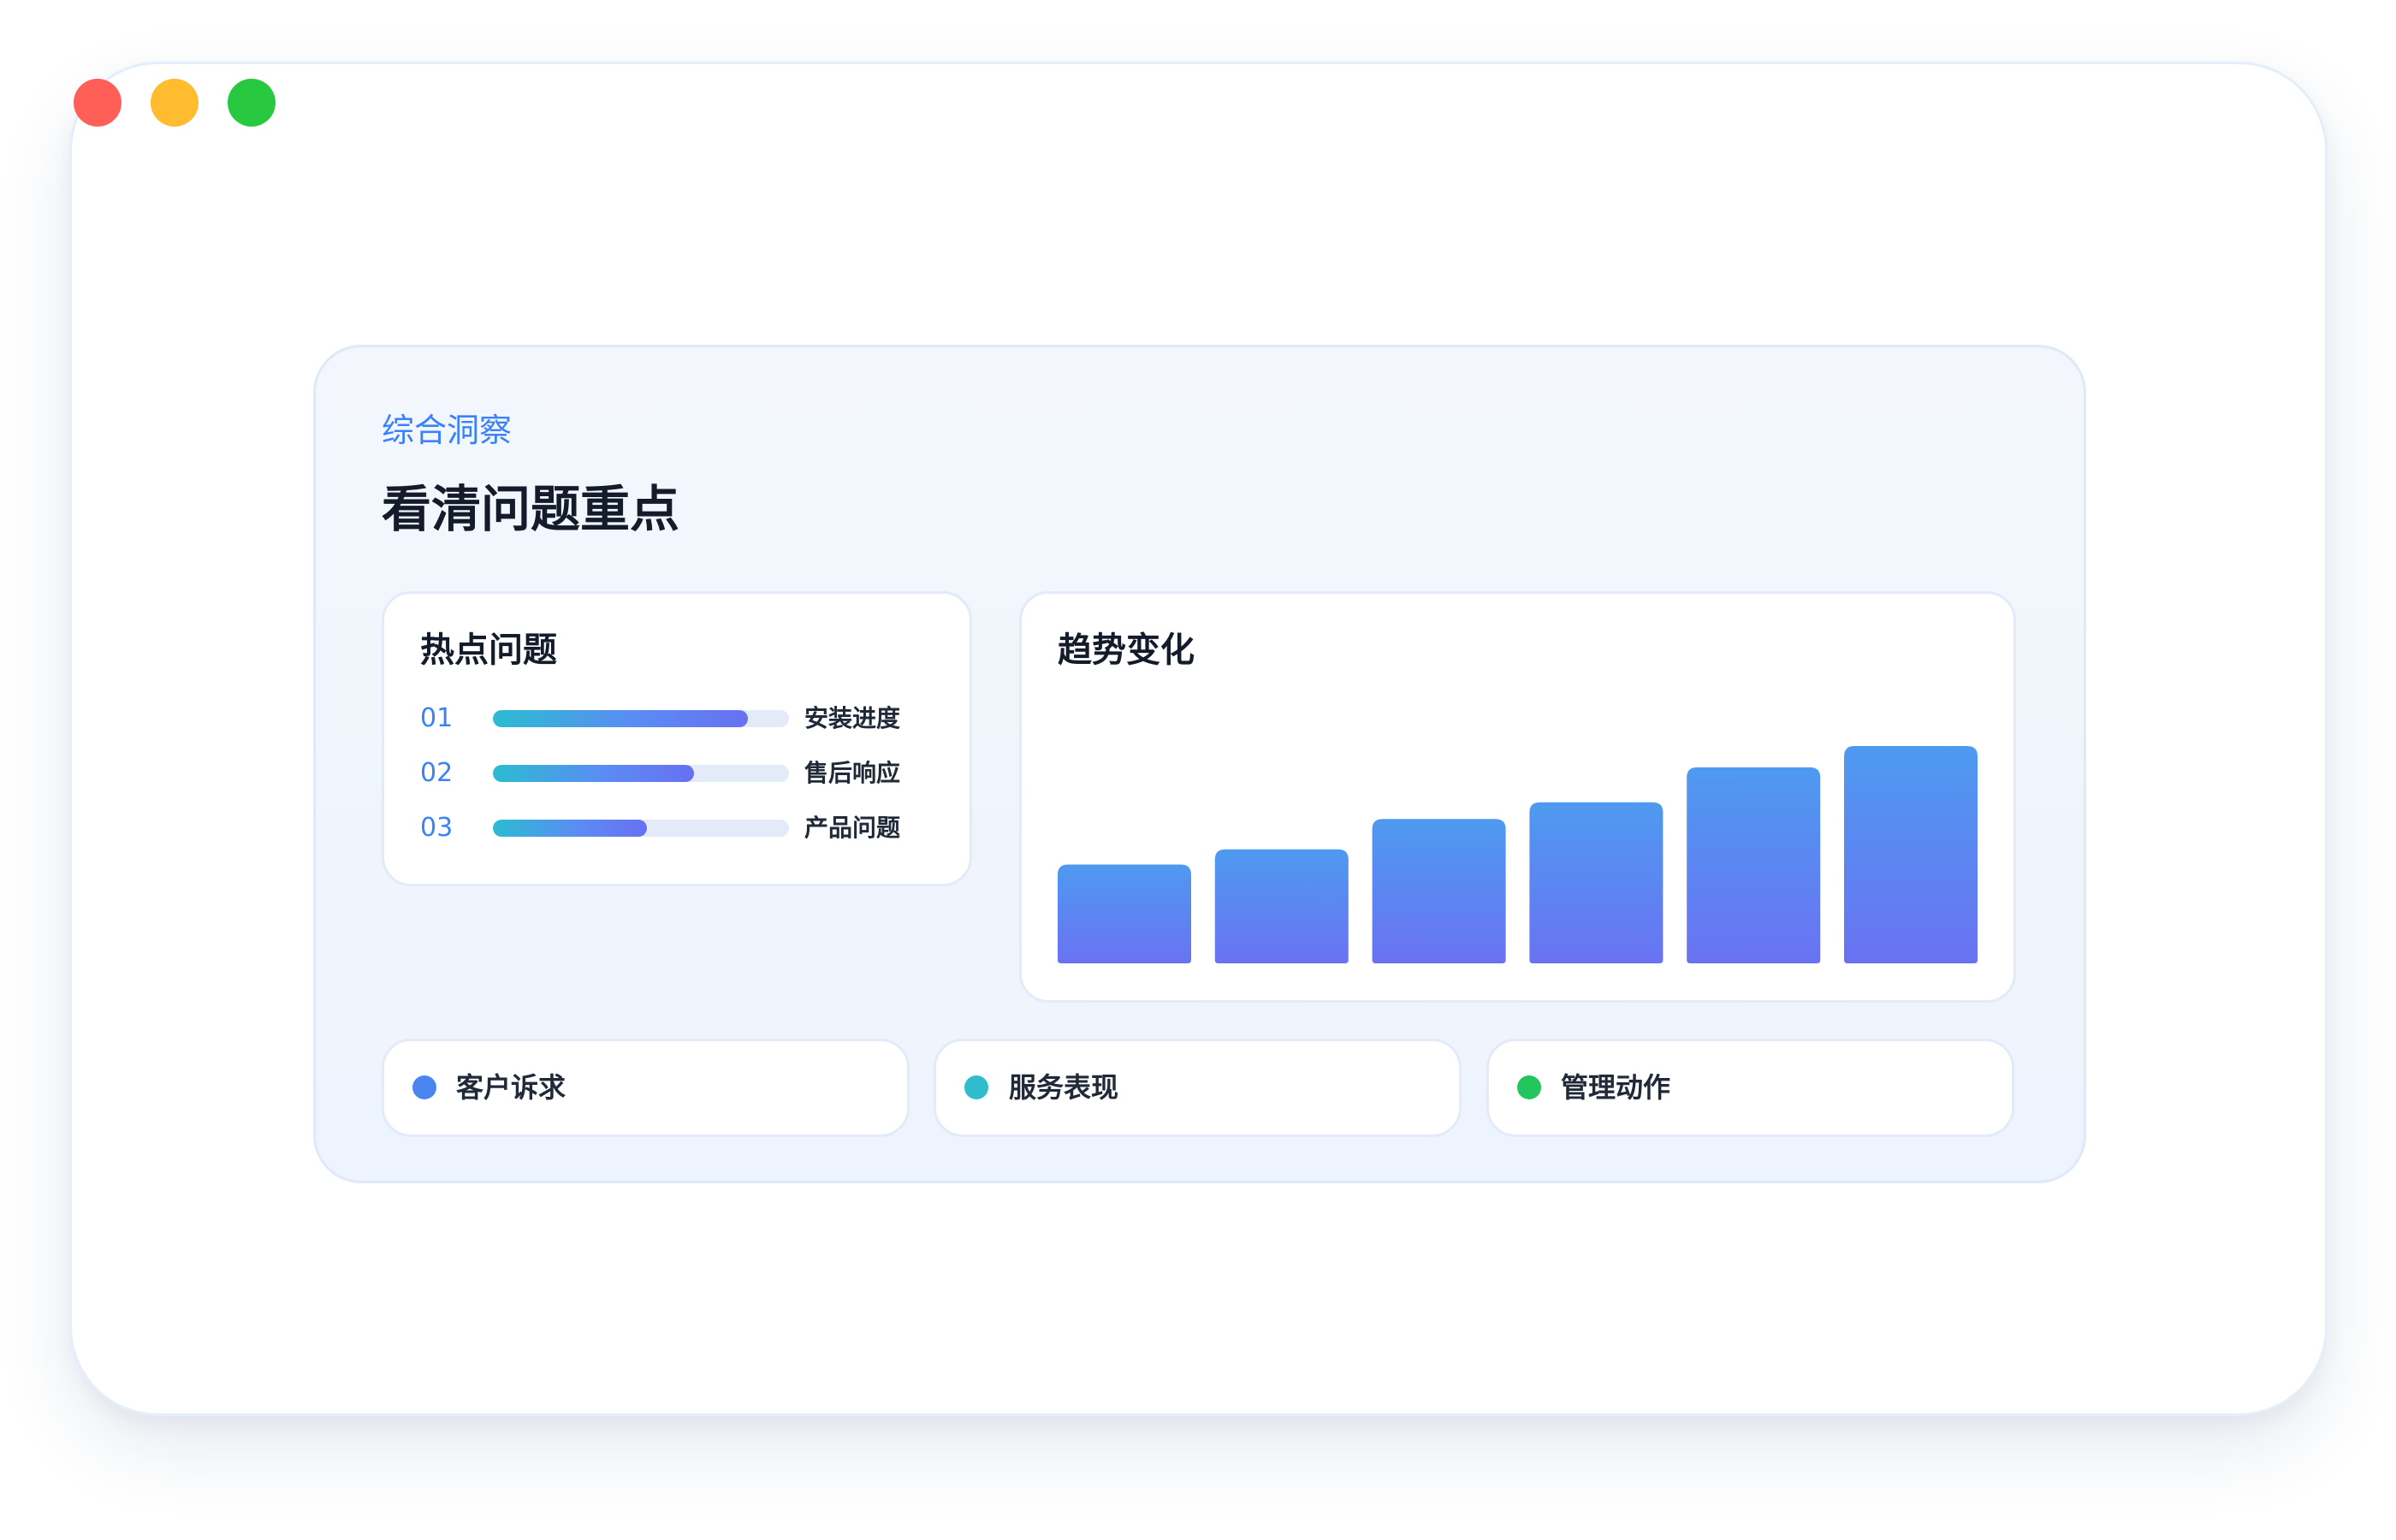  What do you see at coordinates (976, 1087) in the screenshot?
I see `tag-dot-service-performance` at bounding box center [976, 1087].